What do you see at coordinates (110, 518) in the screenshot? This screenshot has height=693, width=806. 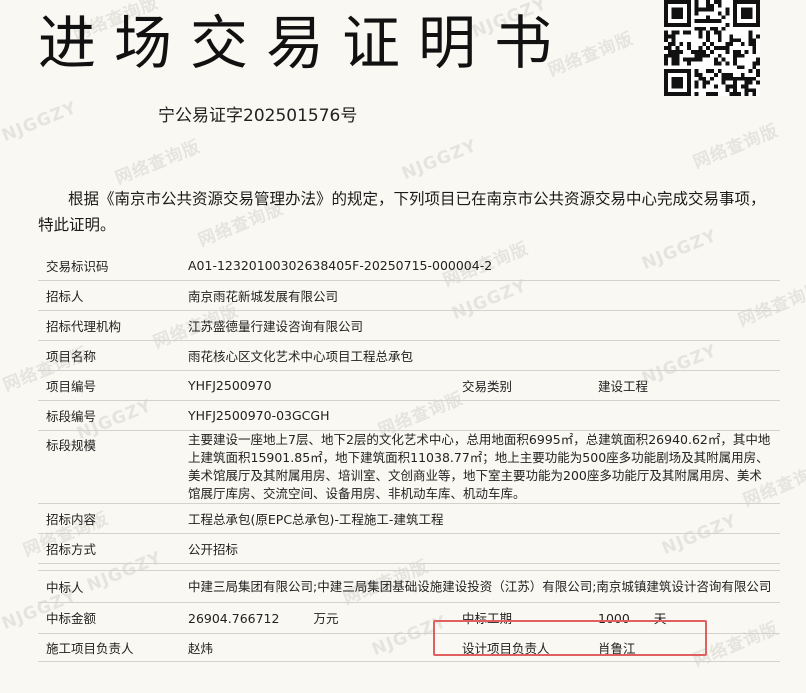 I see `field-label: 招标内容` at bounding box center [110, 518].